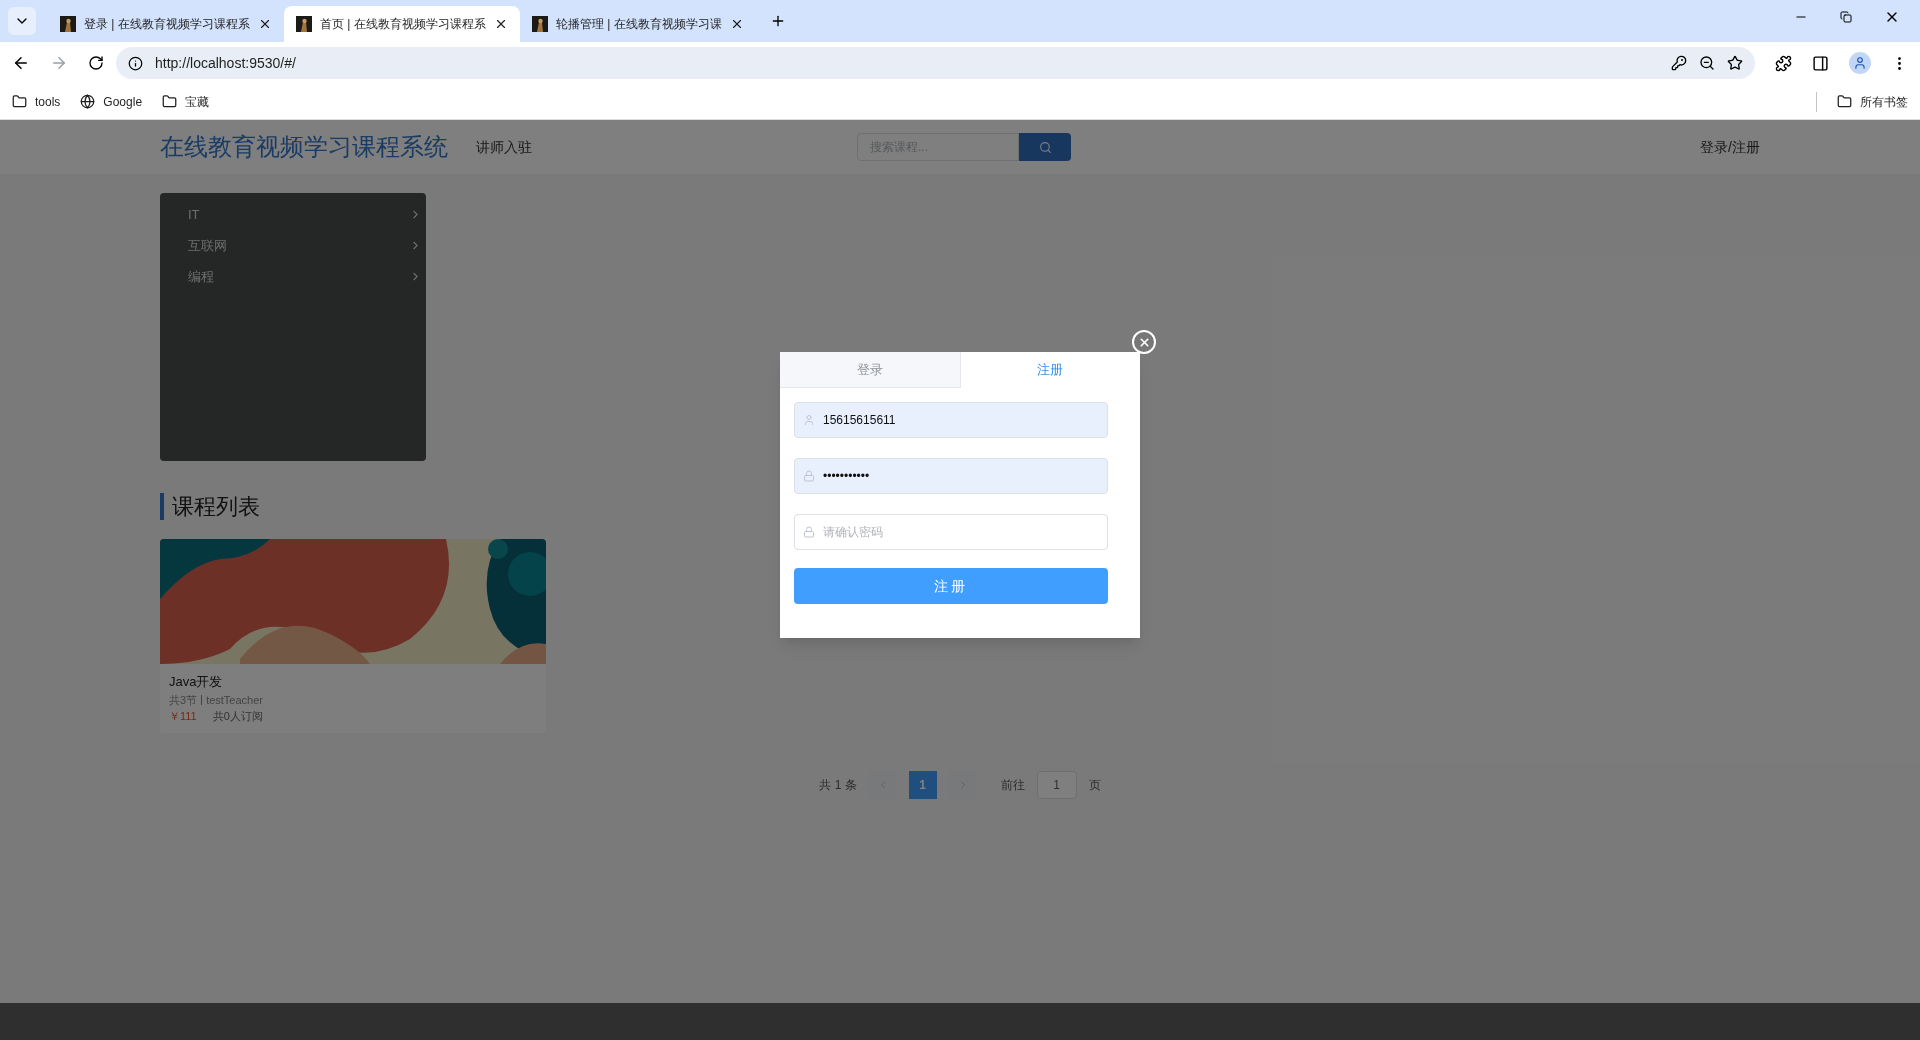 The height and width of the screenshot is (1040, 1920). I want to click on dialog-tab: 注册, so click(1050, 370).